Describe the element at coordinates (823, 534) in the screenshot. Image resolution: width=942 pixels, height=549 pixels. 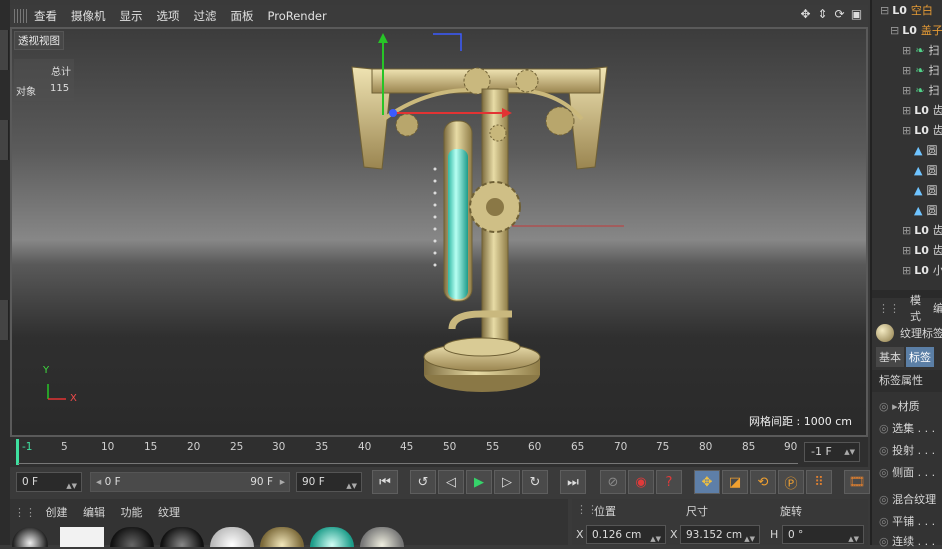
I see `rotation-h-field: 0 ° ▲▼` at that location.